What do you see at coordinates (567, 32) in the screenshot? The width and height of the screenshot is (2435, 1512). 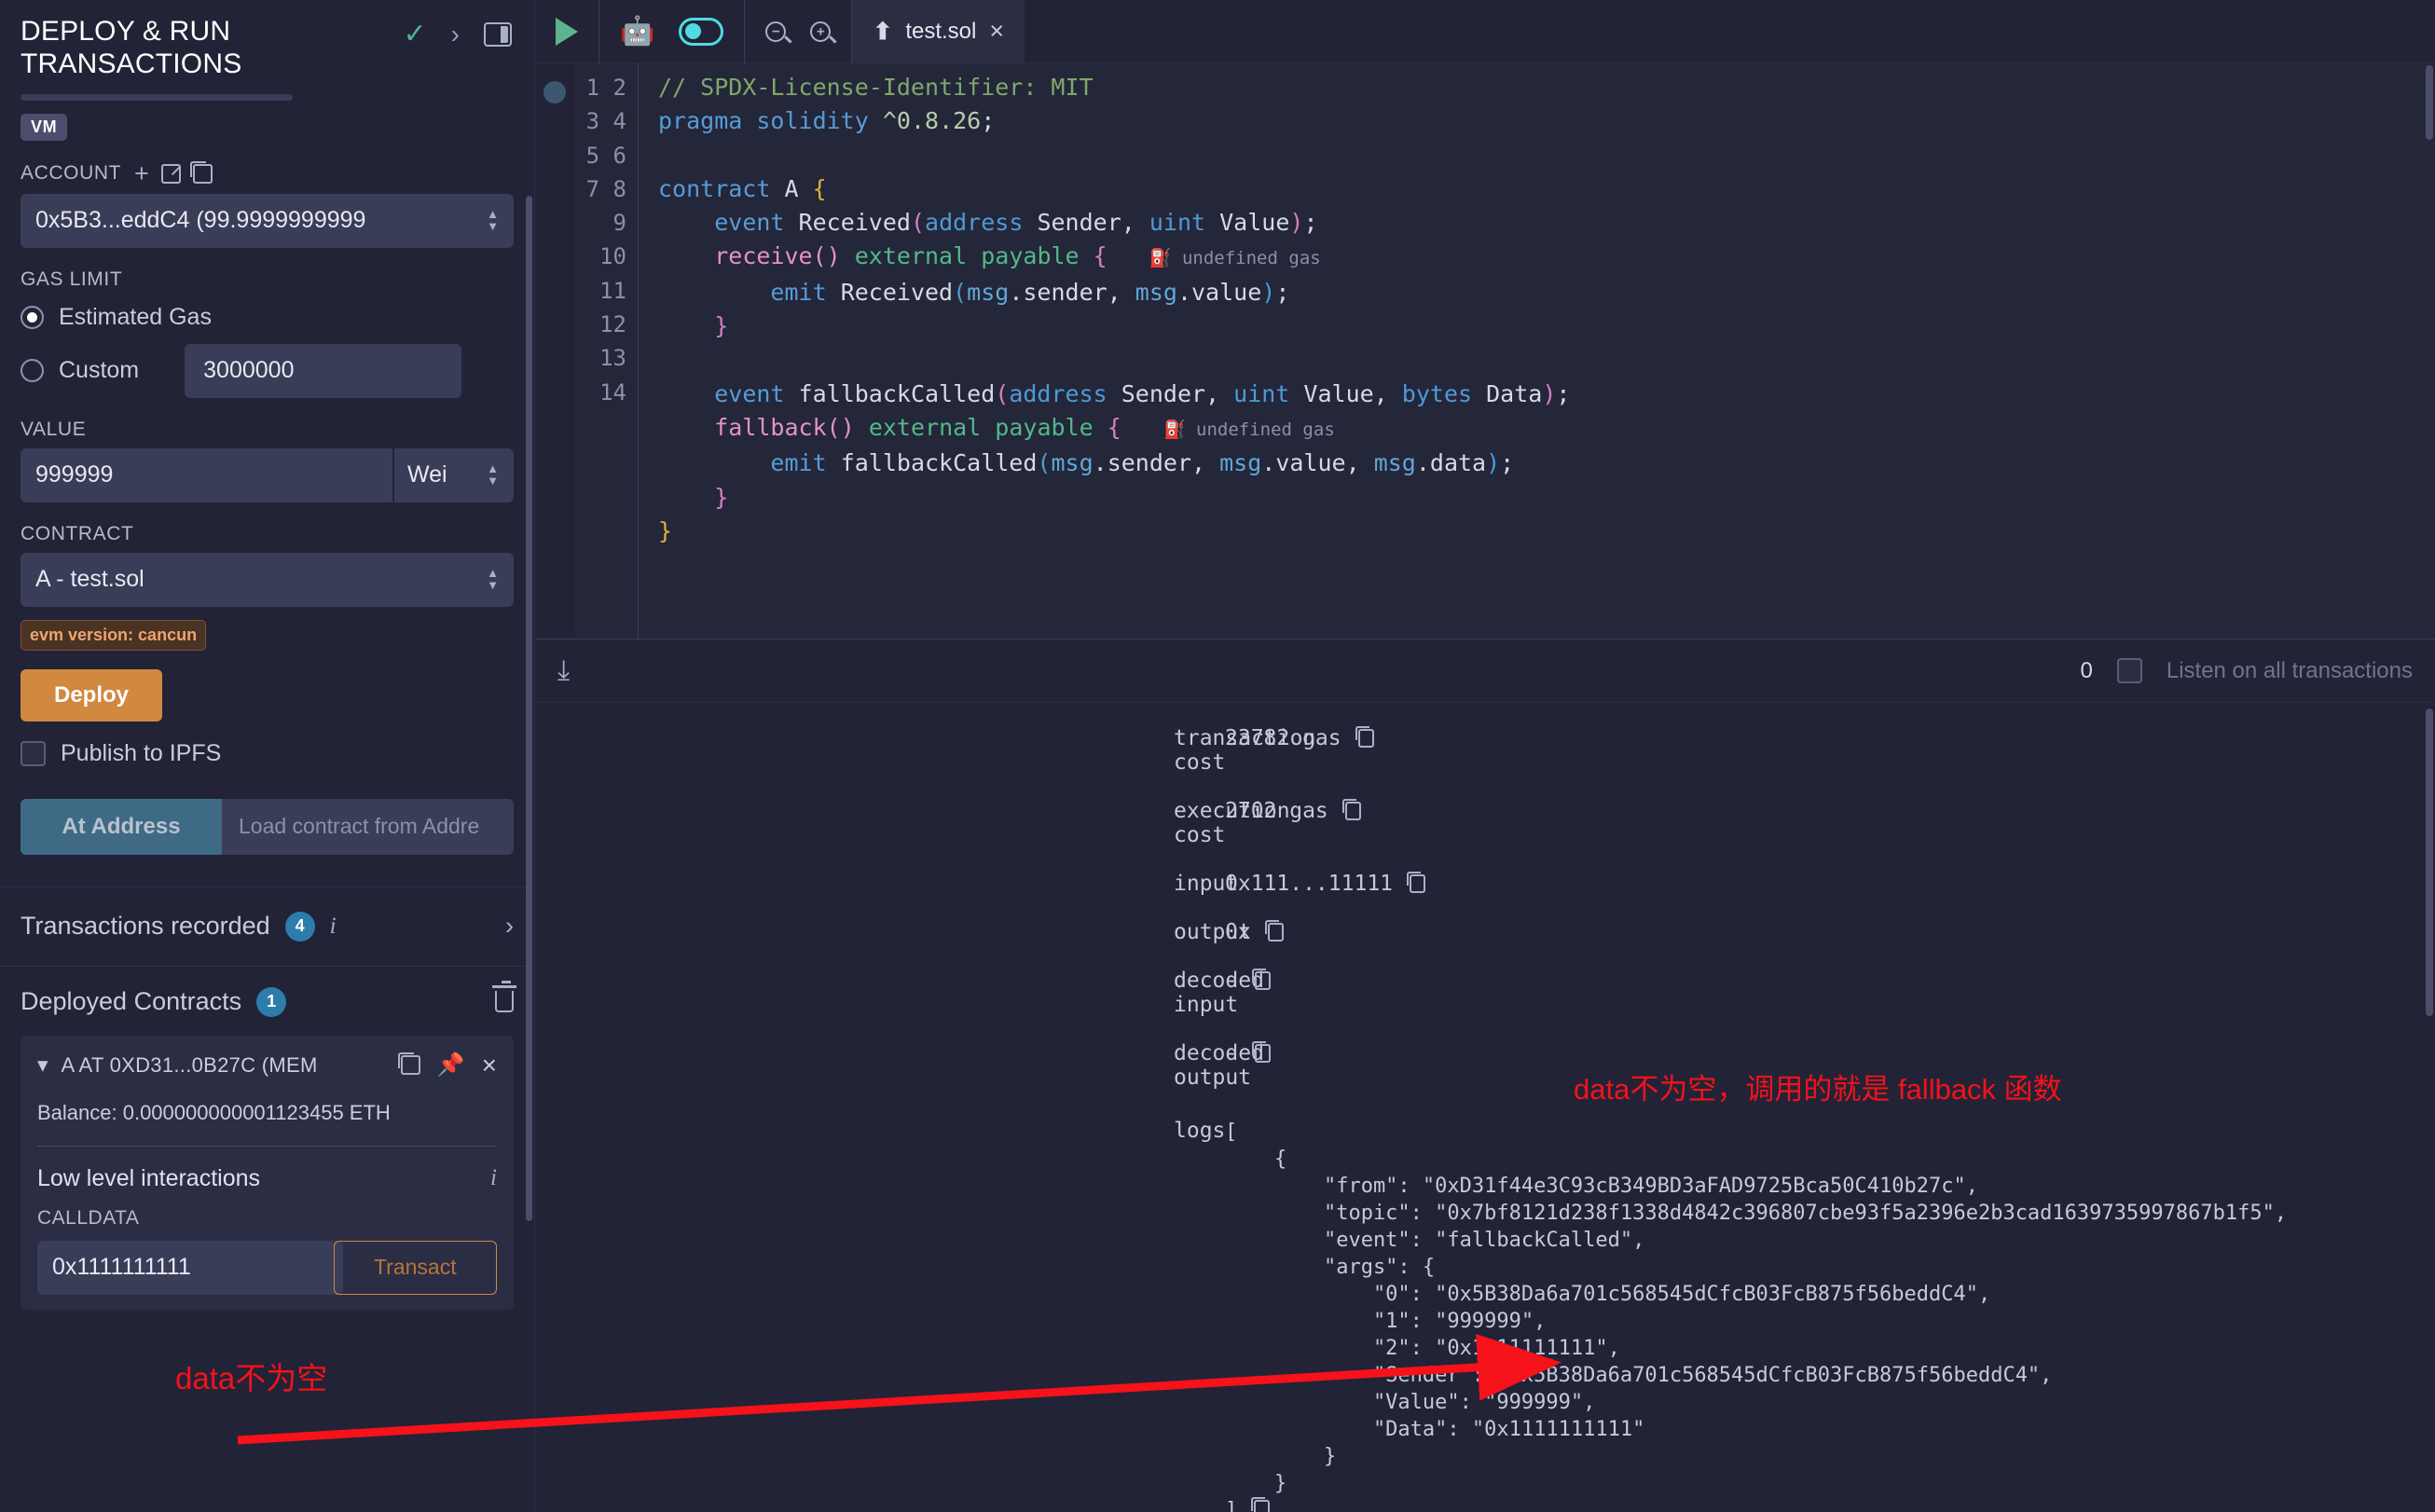 I see `run-icon` at bounding box center [567, 32].